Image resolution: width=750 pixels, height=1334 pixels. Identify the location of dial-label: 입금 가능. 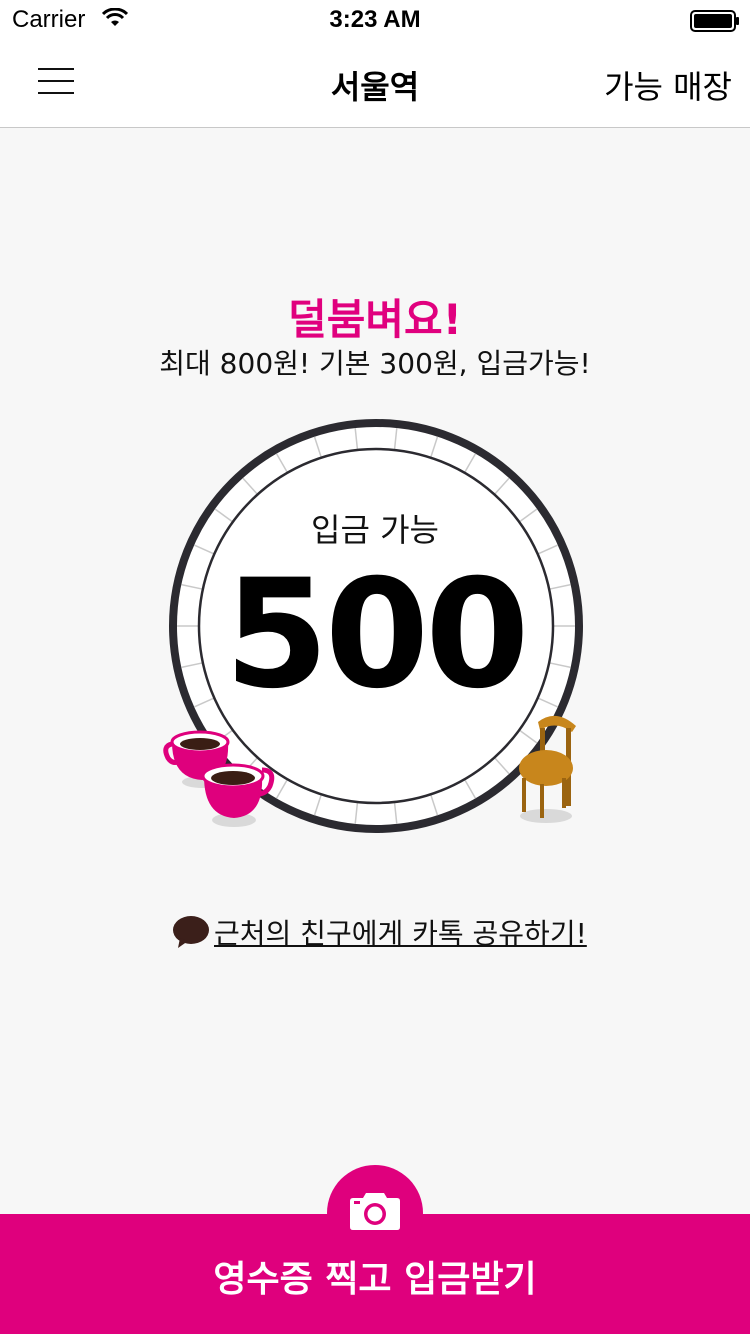
(375, 530).